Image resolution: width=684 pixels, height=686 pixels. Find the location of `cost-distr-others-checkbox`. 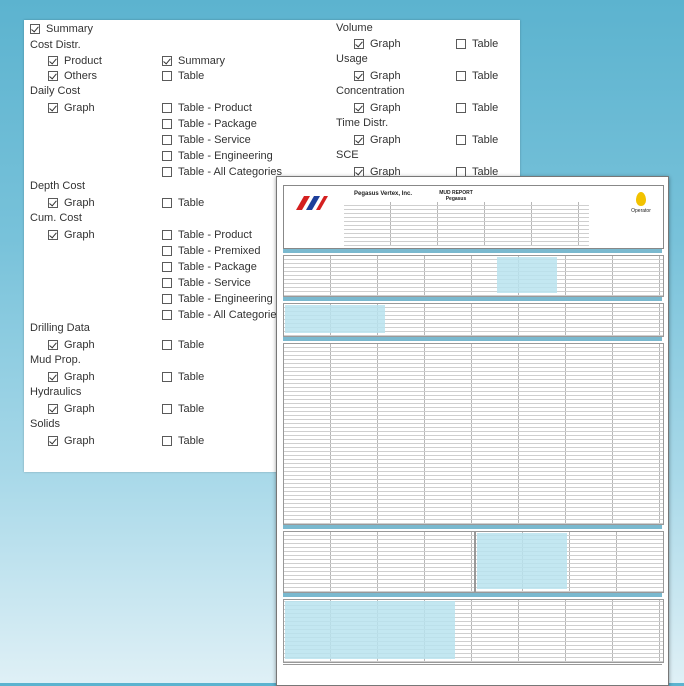

cost-distr-others-checkbox is located at coordinates (53, 76).